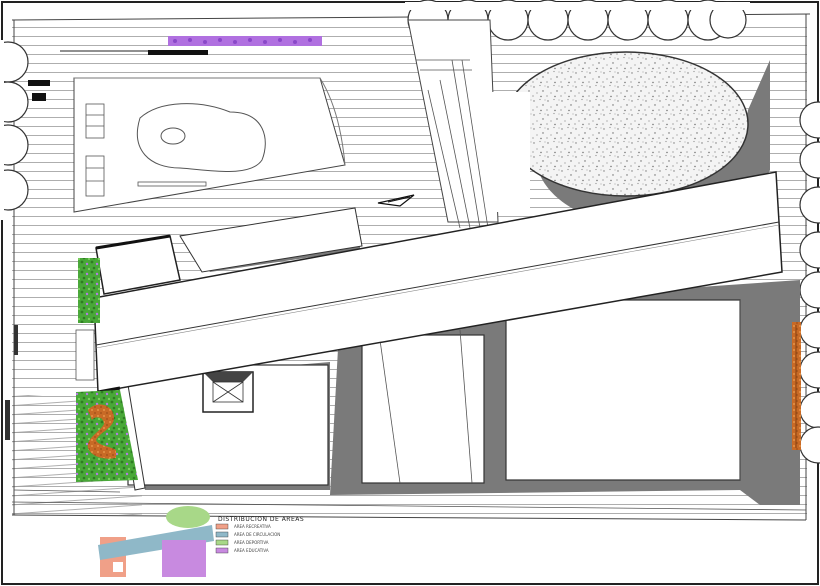  What do you see at coordinates (626, 124) in the screenshot?
I see `gravel-oval` at bounding box center [626, 124].